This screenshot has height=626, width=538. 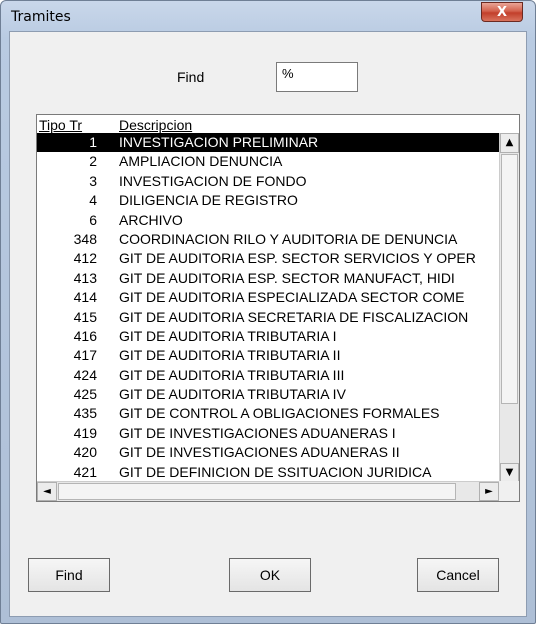 I want to click on list-row: 419 GIT DE INVESTIGACIONES ADUANERAS I, so click(x=268, y=433).